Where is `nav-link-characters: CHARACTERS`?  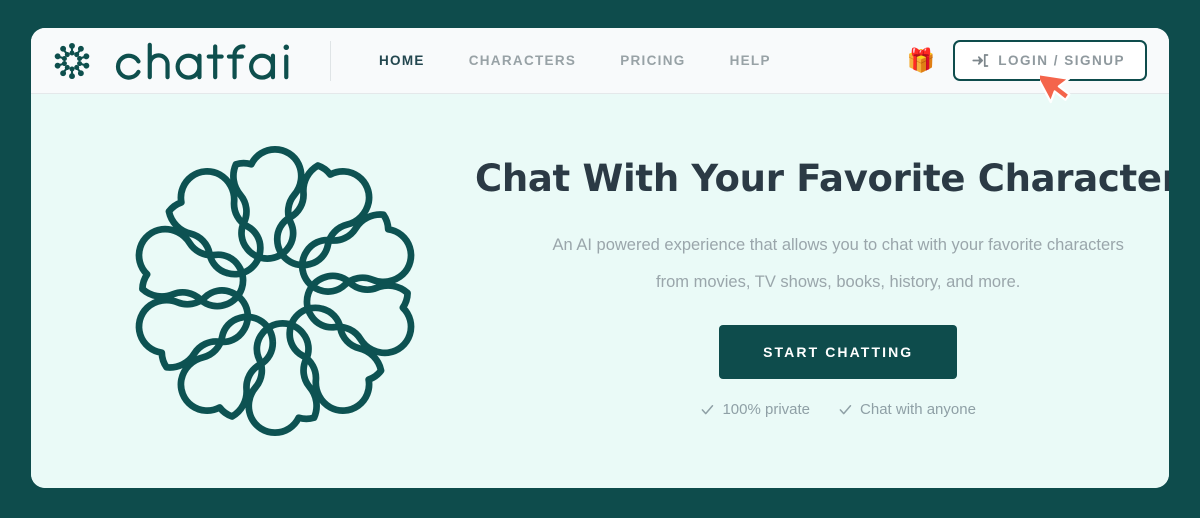 nav-link-characters: CHARACTERS is located at coordinates (523, 60).